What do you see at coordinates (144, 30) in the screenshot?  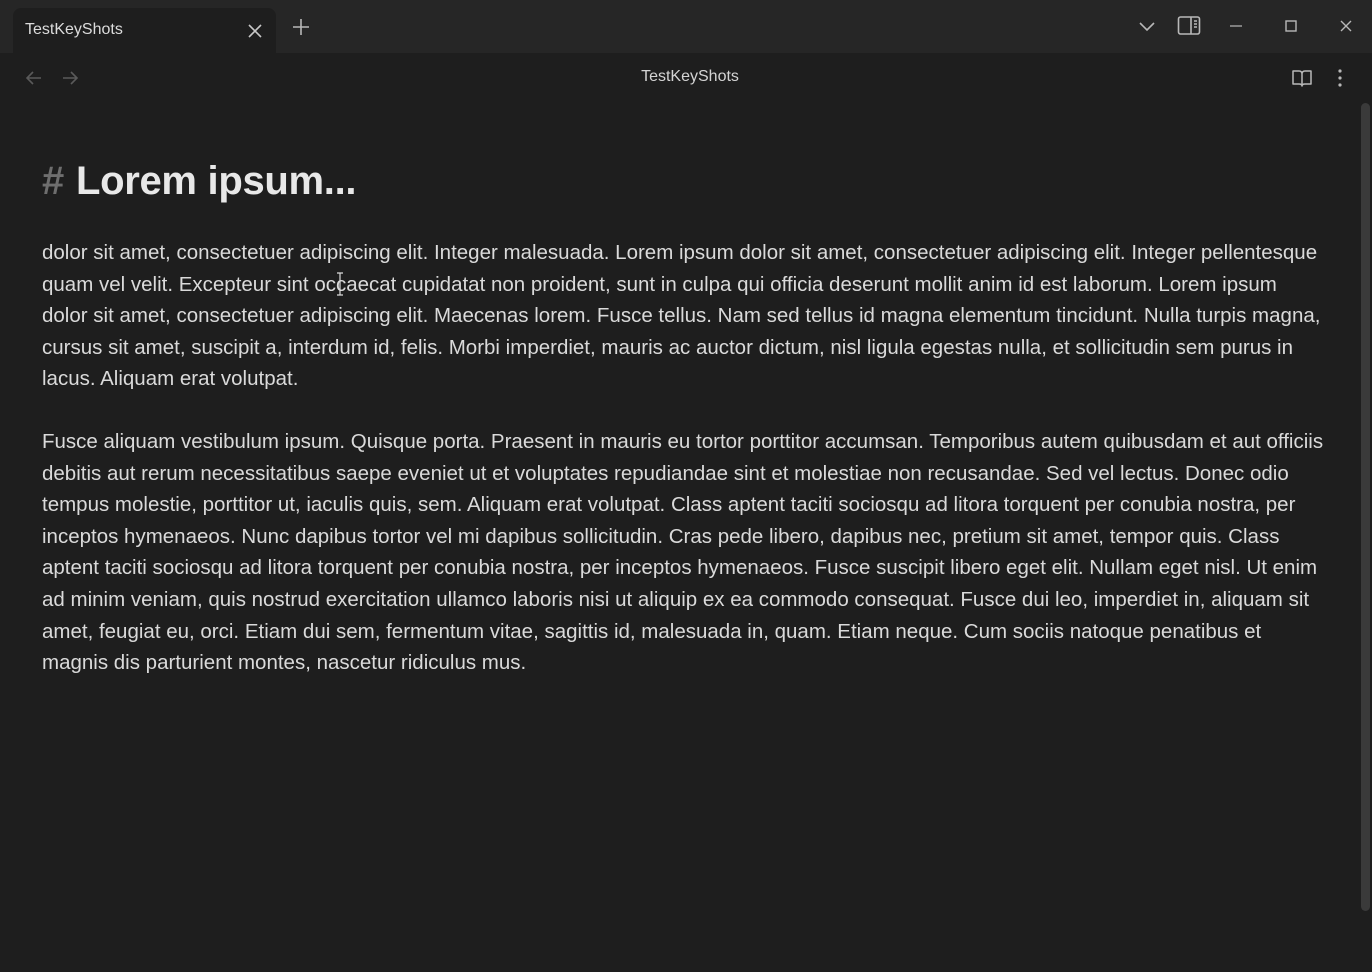 I see `tab-testkeyshots: TestKeyShots` at bounding box center [144, 30].